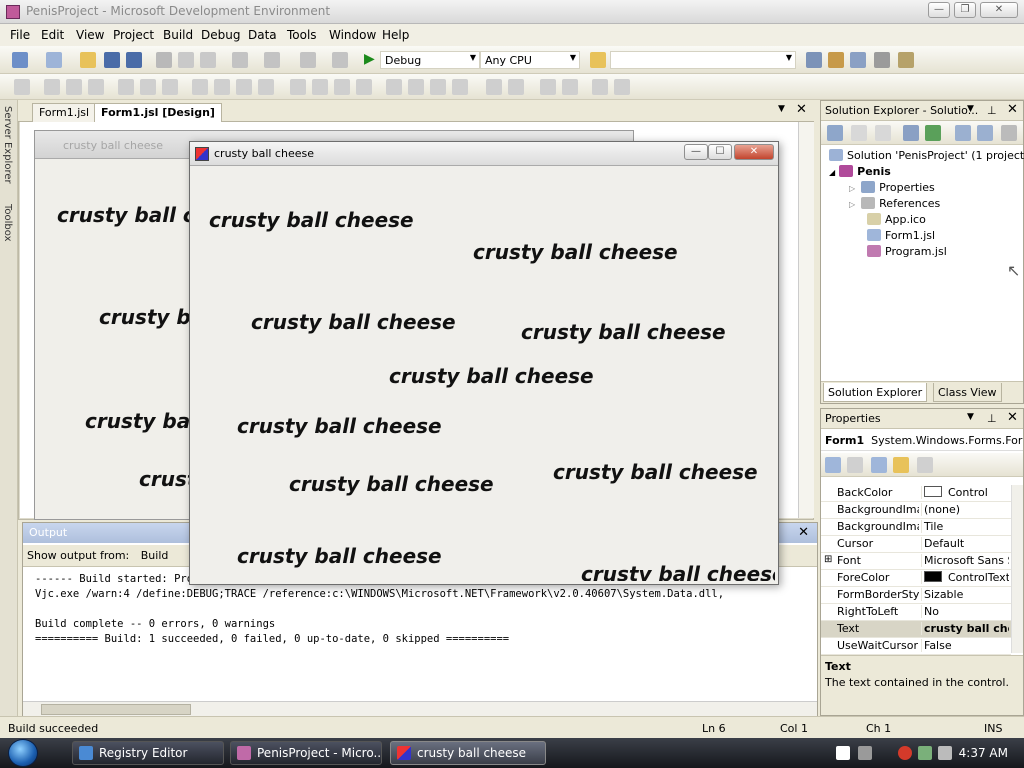  What do you see at coordinates (96, 87) in the screenshot?
I see `align-rights-icon` at bounding box center [96, 87].